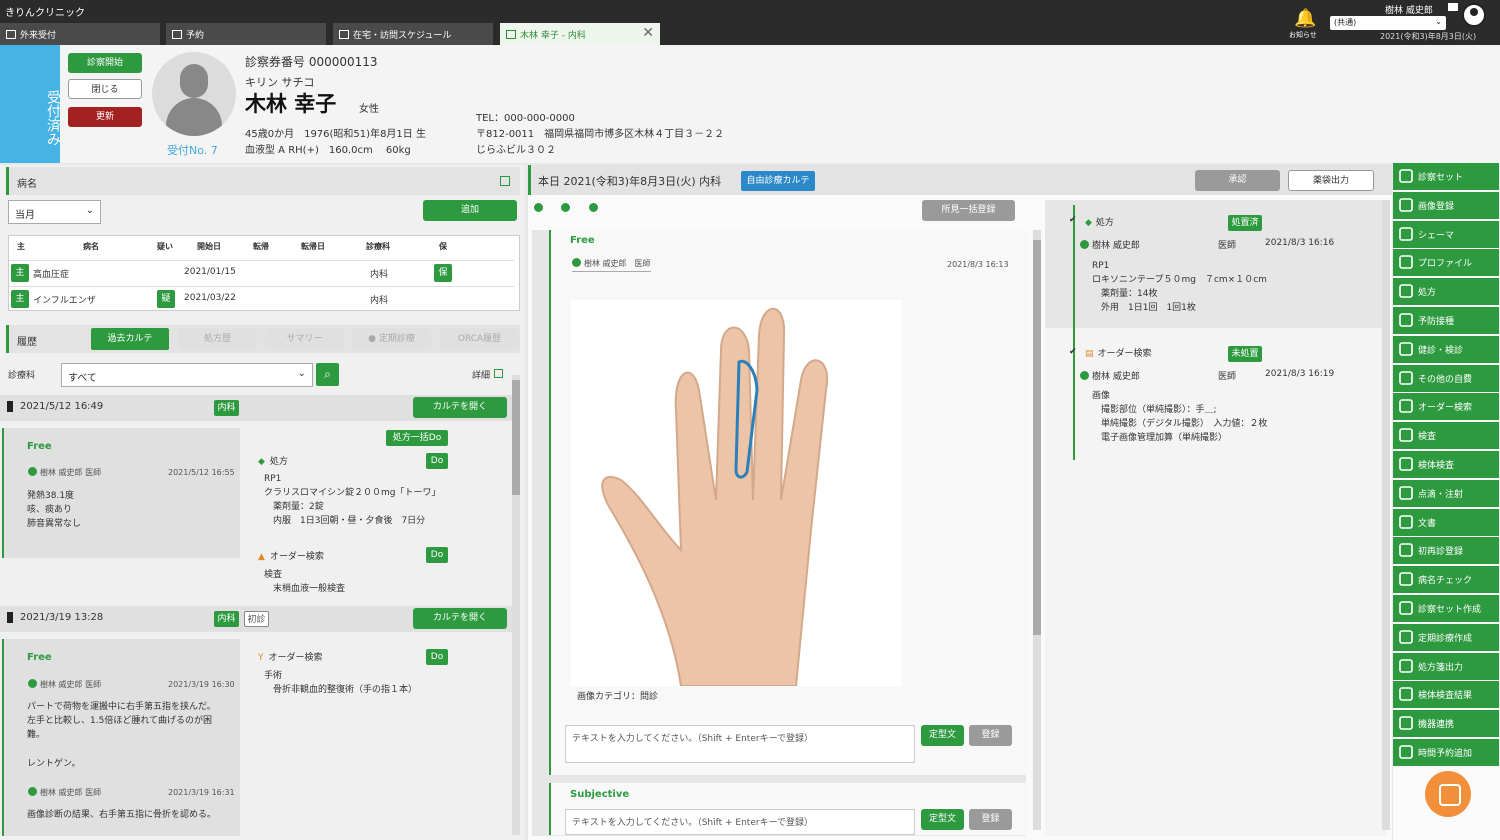 Image resolution: width=1500 pixels, height=840 pixels. I want to click on disease-dept: 内科, so click(379, 275).